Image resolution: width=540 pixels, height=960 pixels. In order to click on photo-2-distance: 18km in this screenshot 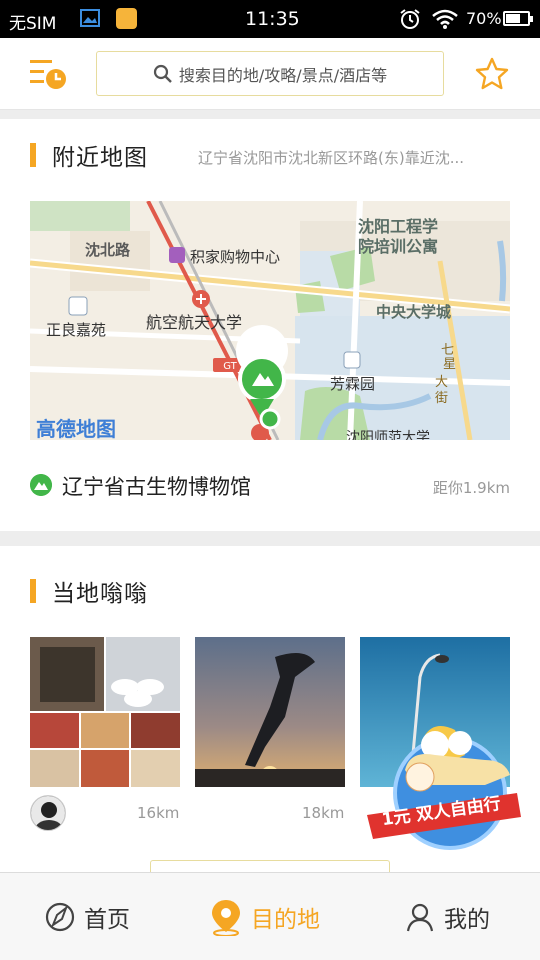, I will do `click(323, 813)`.